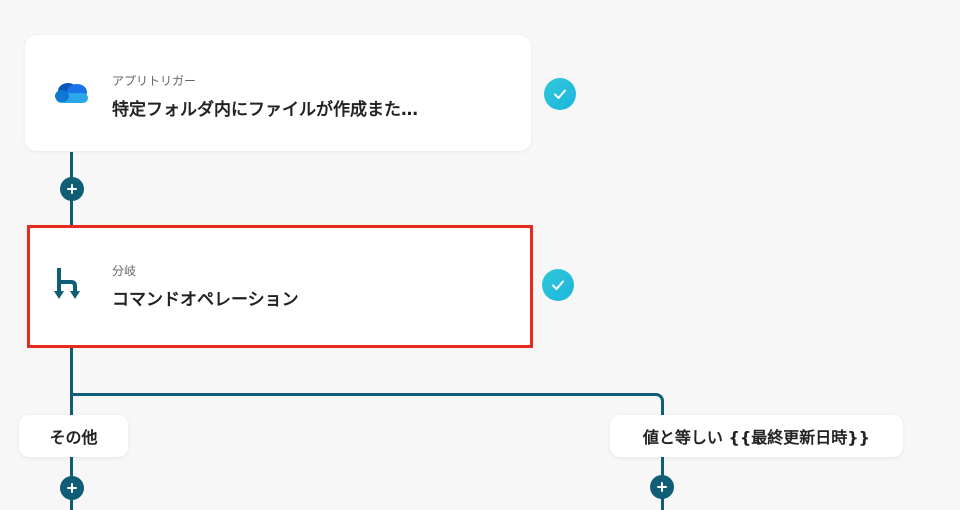  Describe the element at coordinates (73, 436) in the screenshot. I see `branch-else-label: その他` at that location.